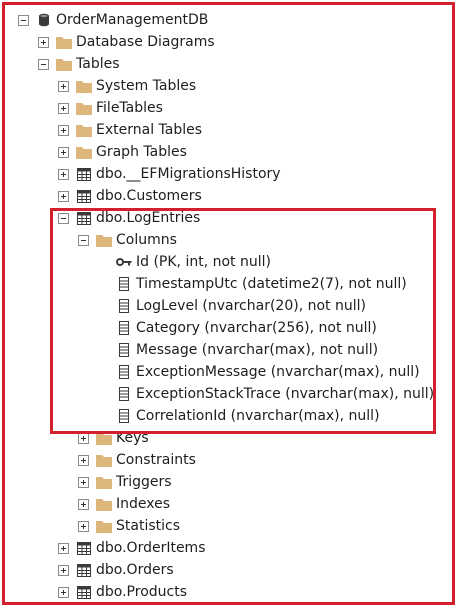 The height and width of the screenshot is (612, 462). What do you see at coordinates (231, 152) in the screenshot?
I see `tree-node-graph-tables: Graph Tables` at bounding box center [231, 152].